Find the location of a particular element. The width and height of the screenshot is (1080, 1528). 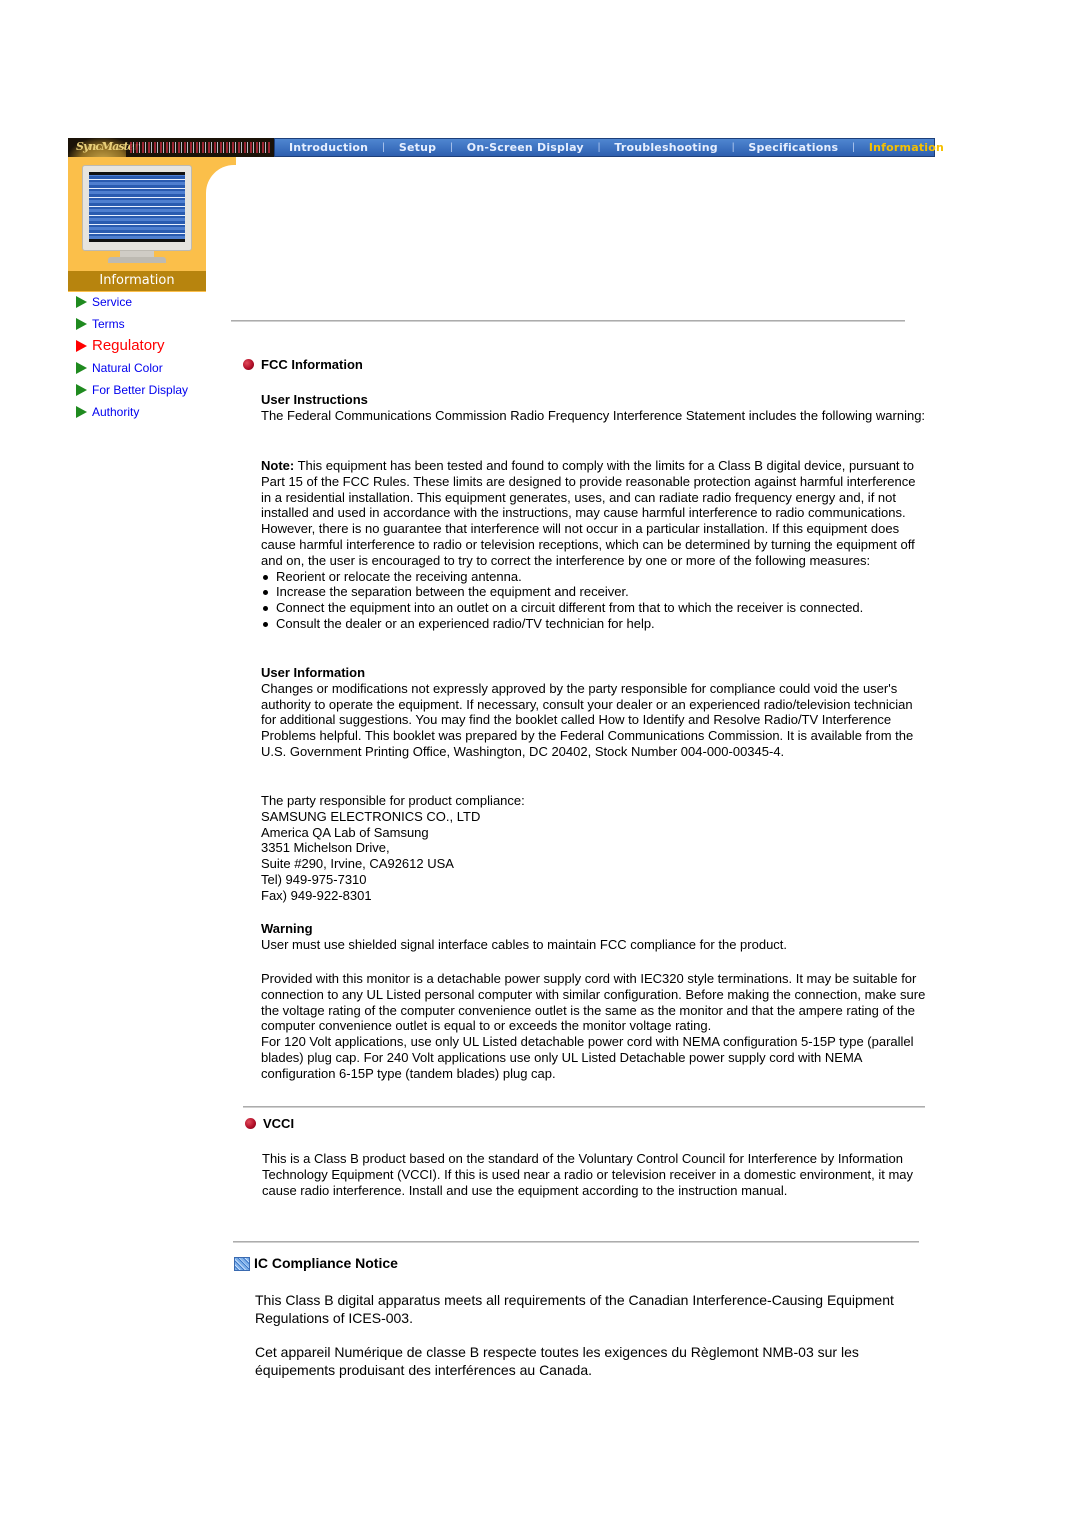

party-line: America QA Lab of Samsung is located at coordinates (345, 832).